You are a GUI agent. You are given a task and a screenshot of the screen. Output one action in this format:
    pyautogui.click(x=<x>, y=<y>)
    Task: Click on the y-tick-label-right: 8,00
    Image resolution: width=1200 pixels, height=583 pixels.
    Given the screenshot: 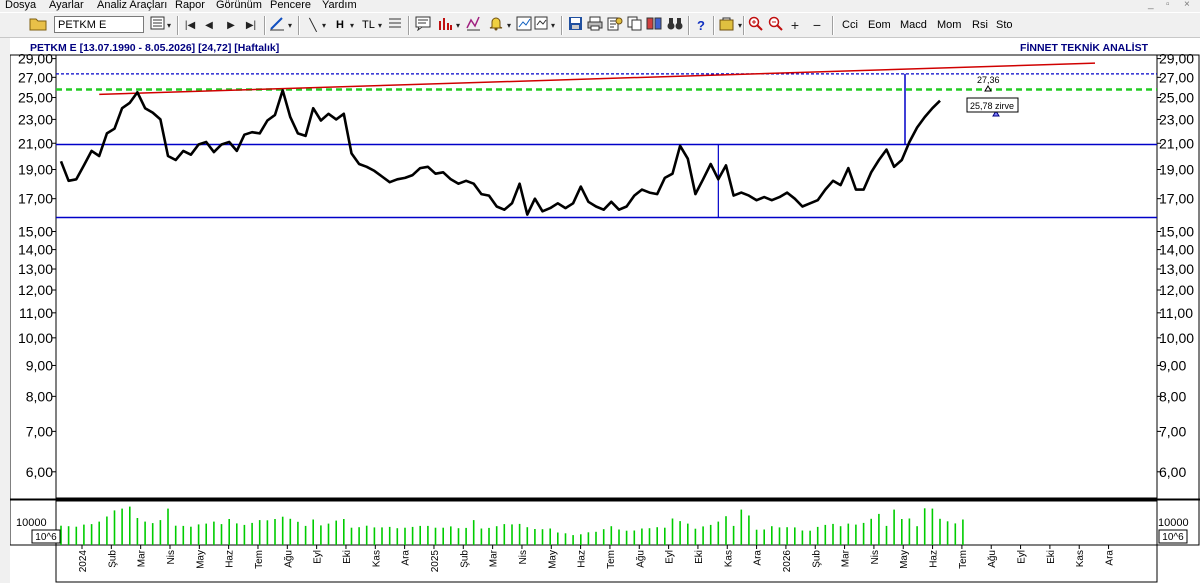 What is the action you would take?
    pyautogui.click(x=1172, y=396)
    